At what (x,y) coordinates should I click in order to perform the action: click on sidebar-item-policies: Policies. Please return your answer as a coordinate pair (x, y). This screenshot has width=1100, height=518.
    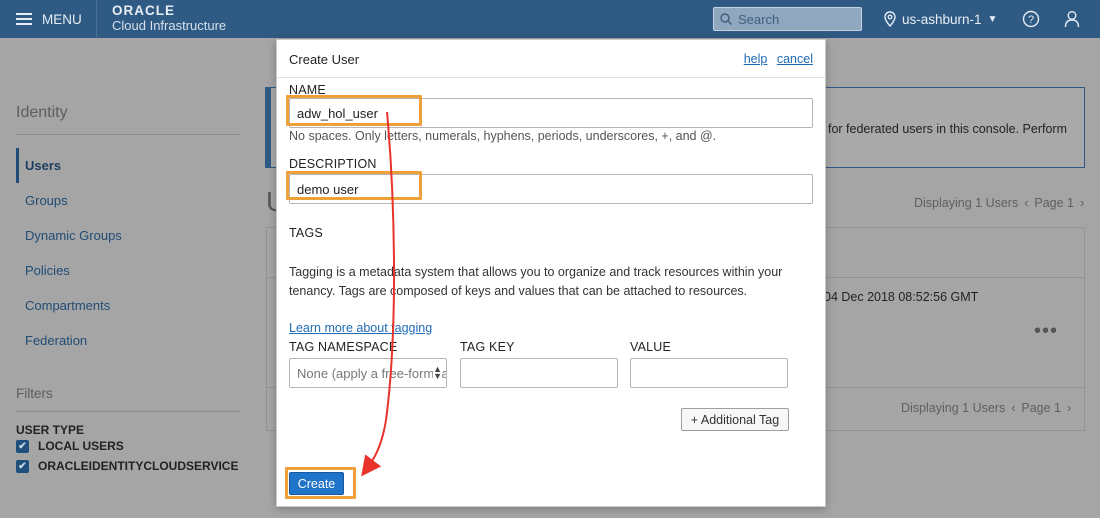
    Looking at the image, I should click on (128, 270).